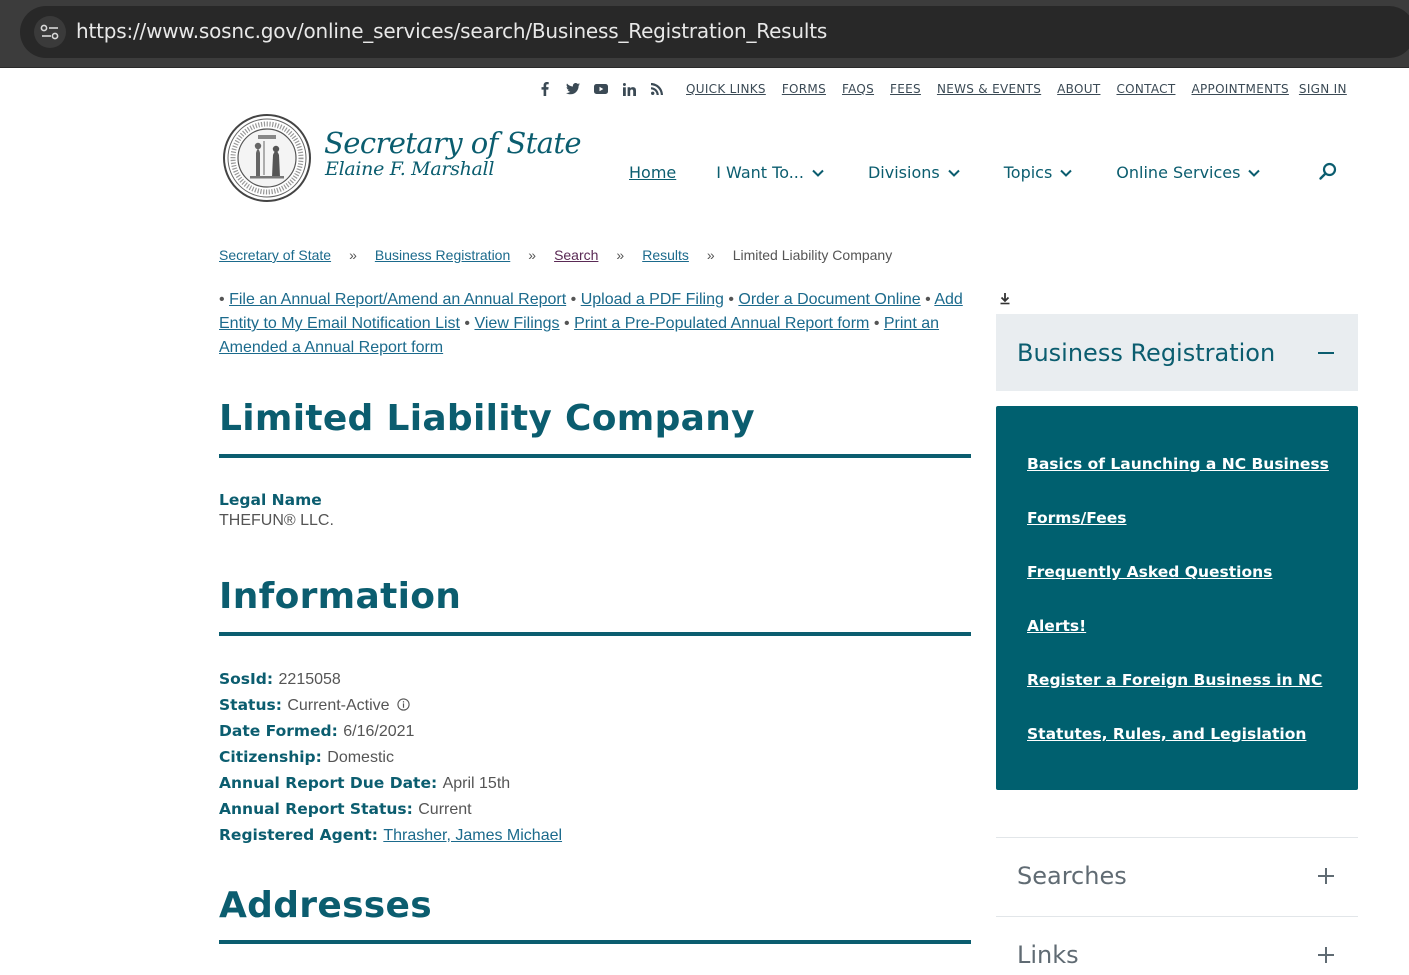 The width and height of the screenshot is (1409, 975). What do you see at coordinates (665, 255) in the screenshot?
I see `breadcrumb-results: Results` at bounding box center [665, 255].